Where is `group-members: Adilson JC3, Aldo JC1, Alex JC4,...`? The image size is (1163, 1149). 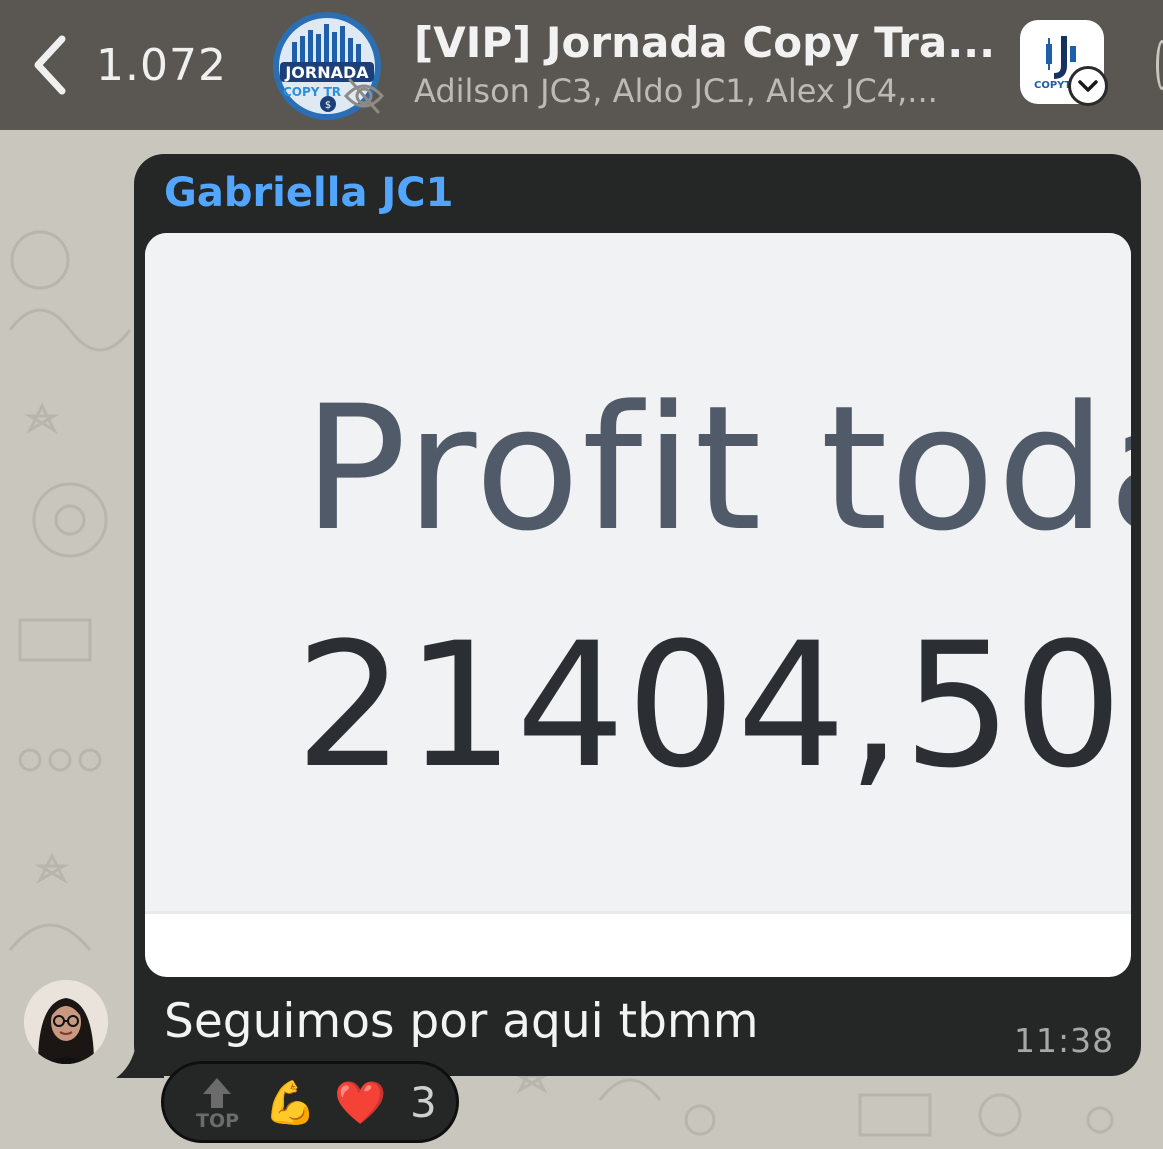
group-members: Adilson JC3, Aldo JC1, Alex JC4,... is located at coordinates (676, 91).